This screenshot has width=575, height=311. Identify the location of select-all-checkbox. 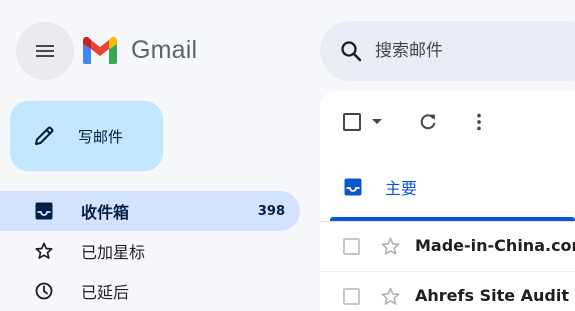
(352, 122).